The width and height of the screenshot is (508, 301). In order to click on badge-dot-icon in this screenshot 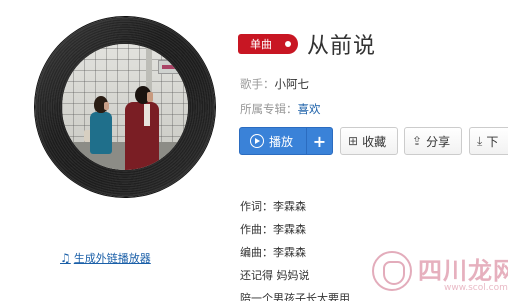, I will do `click(288, 44)`.